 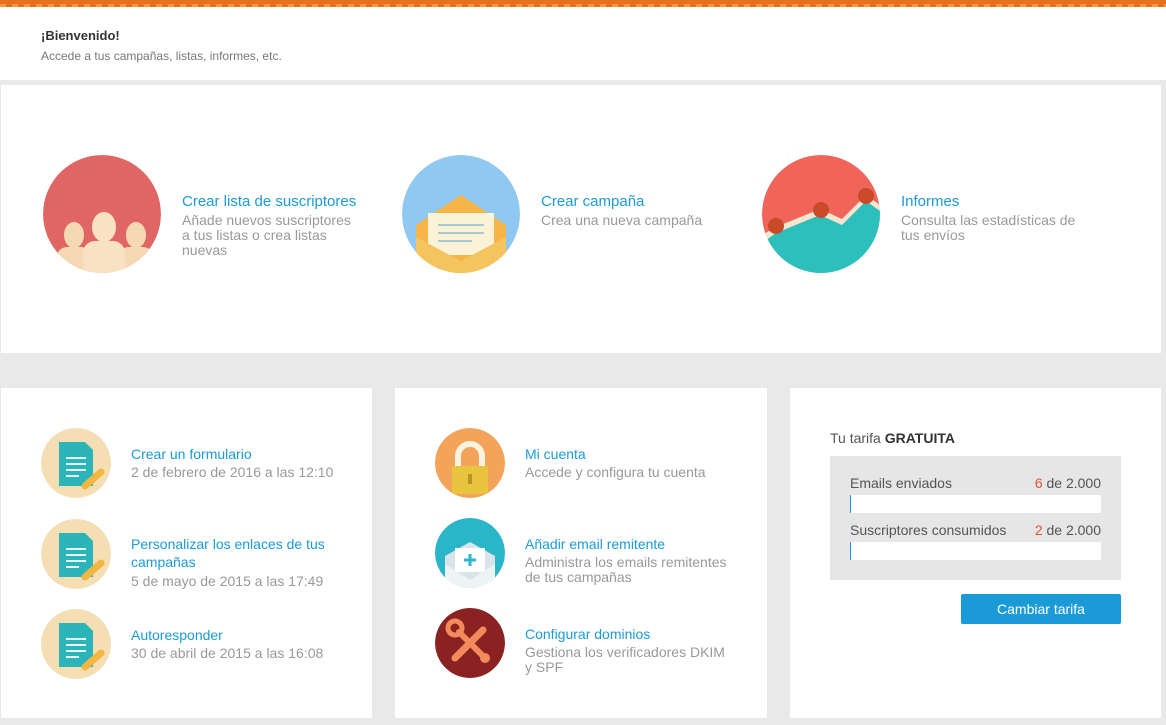 I want to click on emails-sent-total: de 2.000, so click(x=1074, y=483).